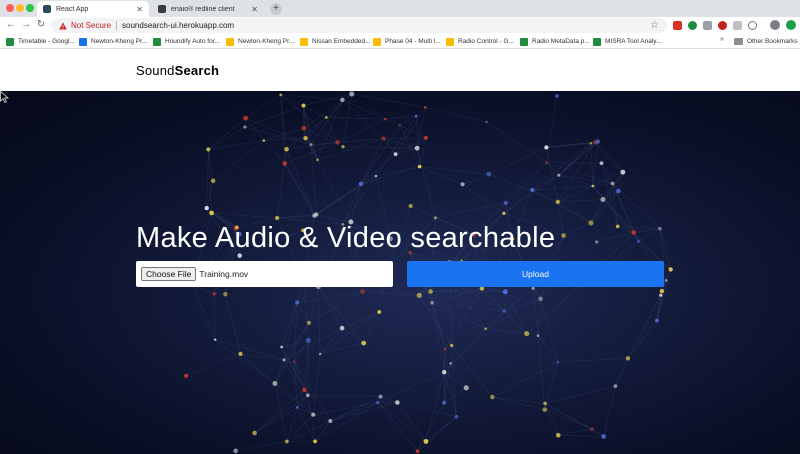 The image size is (800, 454). Describe the element at coordinates (30, 8) in the screenshot. I see `maximize-window-icon` at that location.